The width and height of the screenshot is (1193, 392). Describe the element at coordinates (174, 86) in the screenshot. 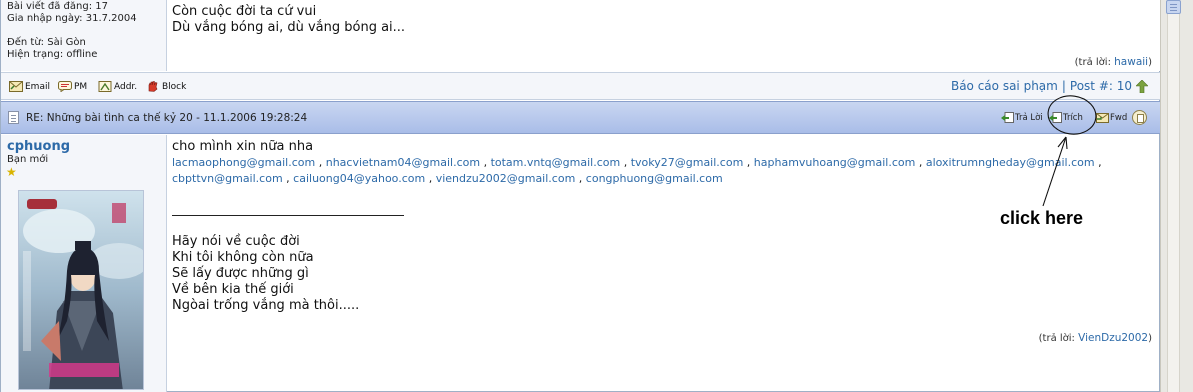

I see `block-label: Block` at that location.